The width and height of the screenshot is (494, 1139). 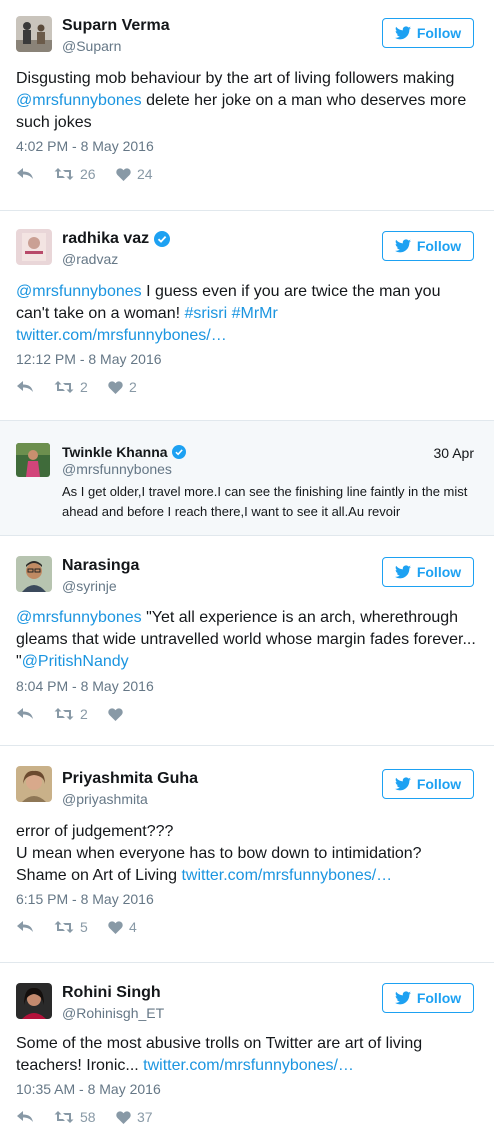 I want to click on quoted-author: Twinkle Khanna, so click(x=124, y=452).